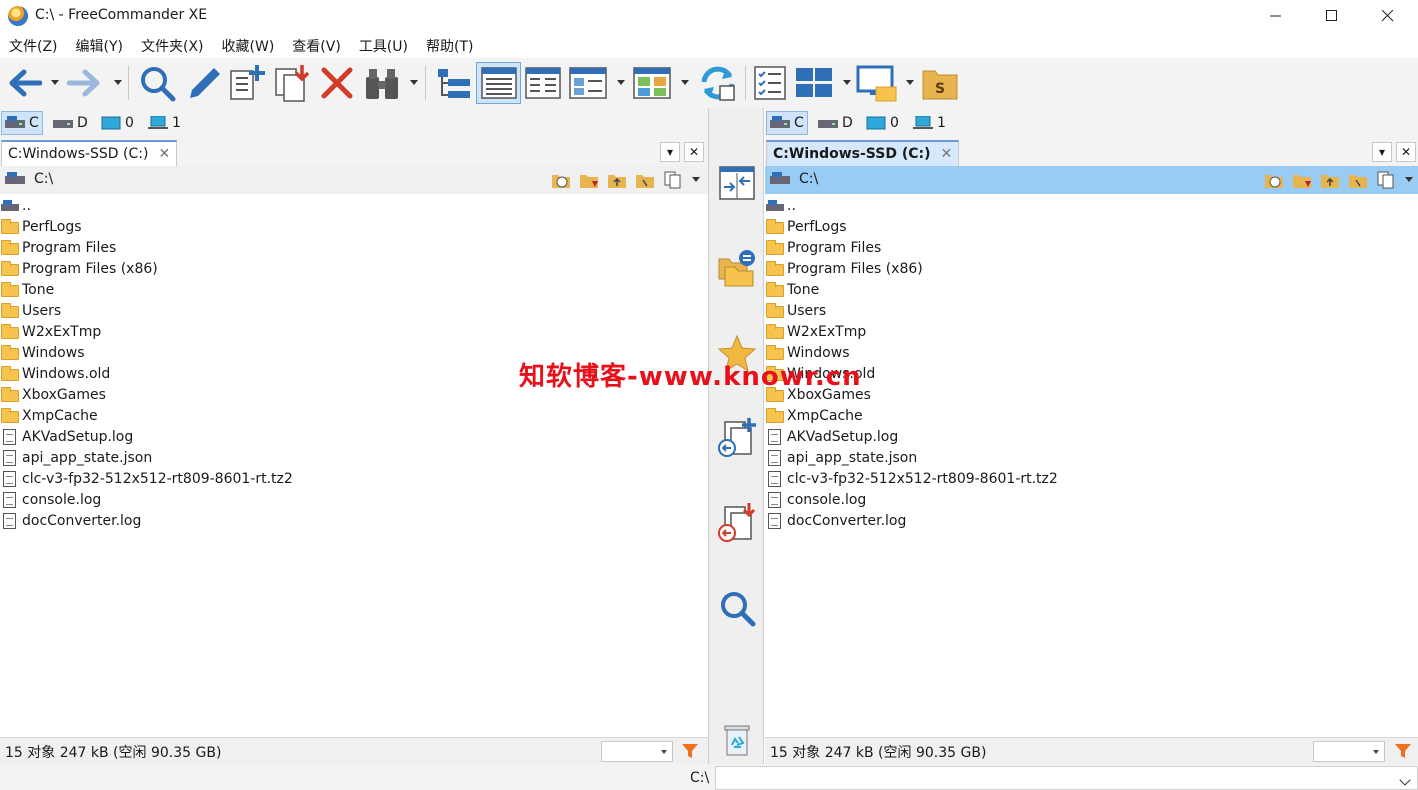  What do you see at coordinates (33, 47) in the screenshot?
I see `menu-file: 文件(Z)` at bounding box center [33, 47].